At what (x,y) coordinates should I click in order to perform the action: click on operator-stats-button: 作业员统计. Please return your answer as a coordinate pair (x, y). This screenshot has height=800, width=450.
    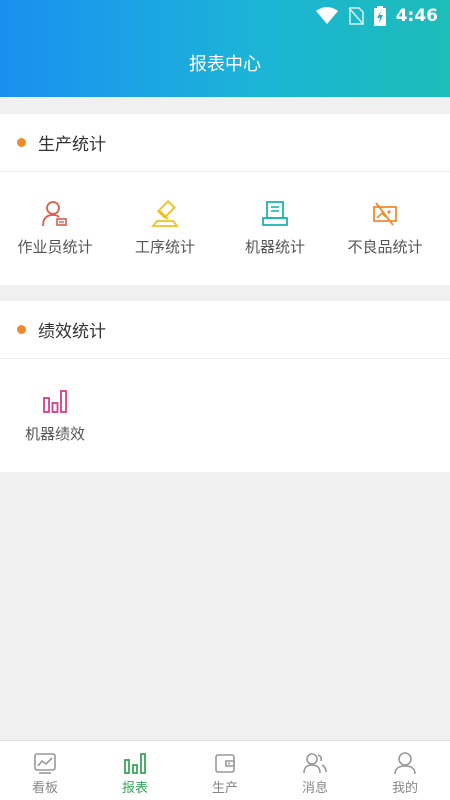
    Looking at the image, I should click on (55, 228).